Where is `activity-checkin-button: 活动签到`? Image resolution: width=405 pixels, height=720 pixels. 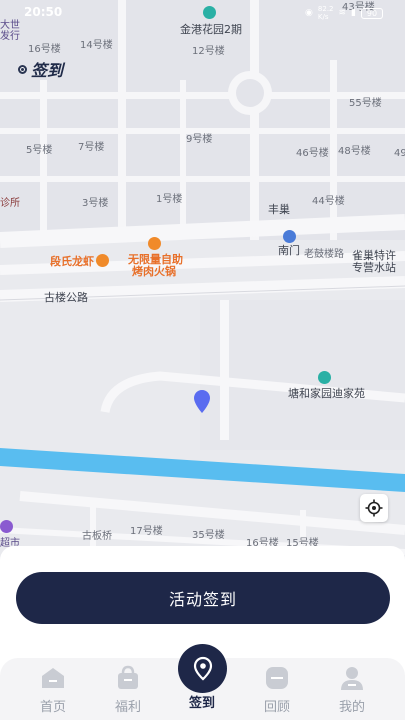 activity-checkin-button: 活动签到 is located at coordinates (203, 598).